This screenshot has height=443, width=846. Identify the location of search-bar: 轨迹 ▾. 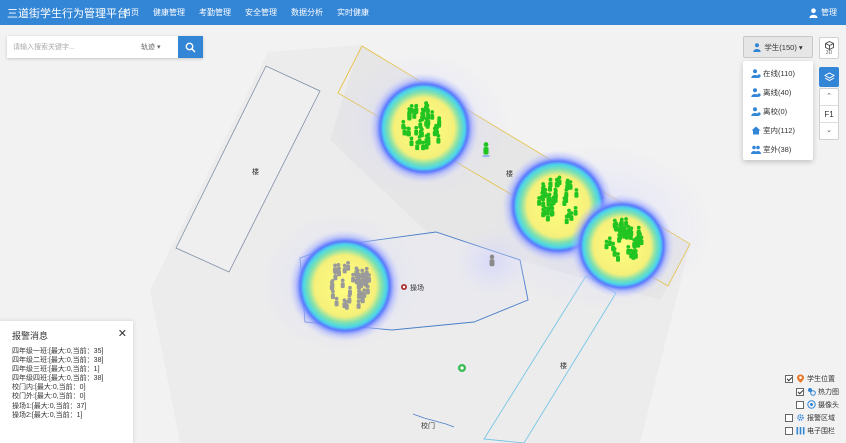
(105, 47).